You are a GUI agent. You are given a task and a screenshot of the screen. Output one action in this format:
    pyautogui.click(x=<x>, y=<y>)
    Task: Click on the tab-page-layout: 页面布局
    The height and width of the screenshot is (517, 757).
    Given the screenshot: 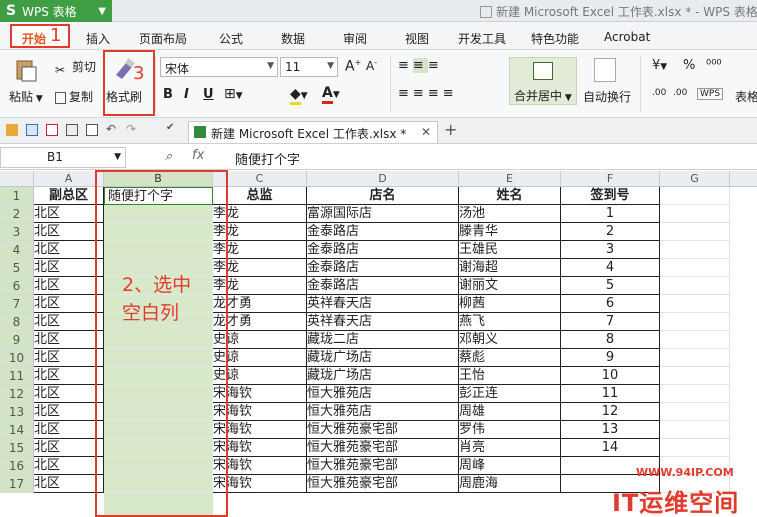 What is the action you would take?
    pyautogui.click(x=163, y=38)
    